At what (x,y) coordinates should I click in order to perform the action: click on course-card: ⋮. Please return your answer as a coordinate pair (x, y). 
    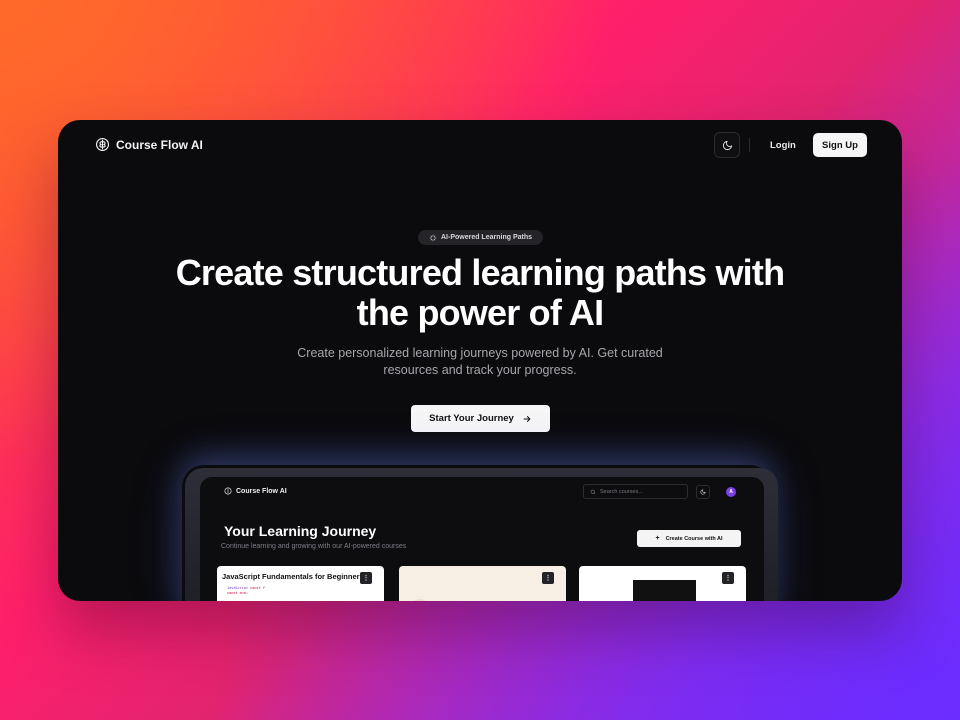
    Looking at the image, I should click on (482, 583).